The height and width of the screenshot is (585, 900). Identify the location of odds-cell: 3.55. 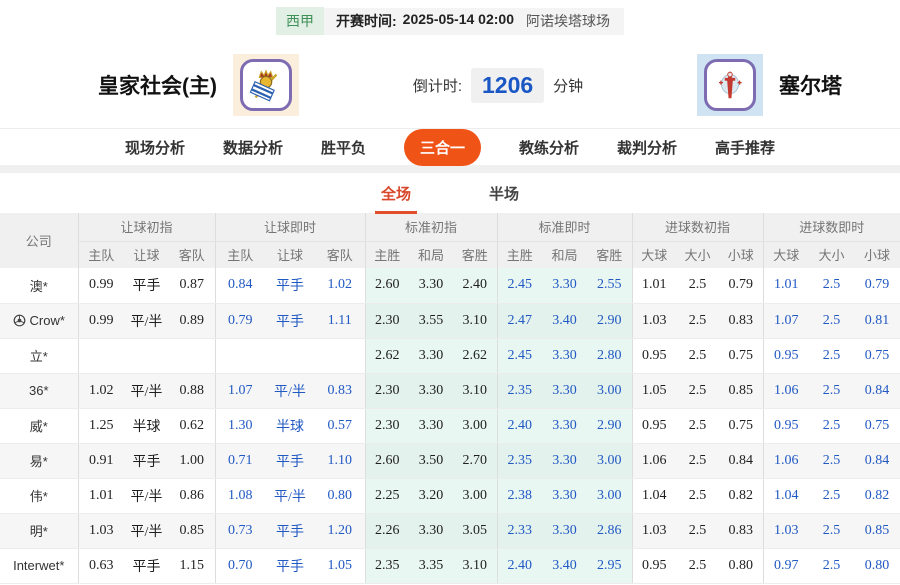
(431, 321).